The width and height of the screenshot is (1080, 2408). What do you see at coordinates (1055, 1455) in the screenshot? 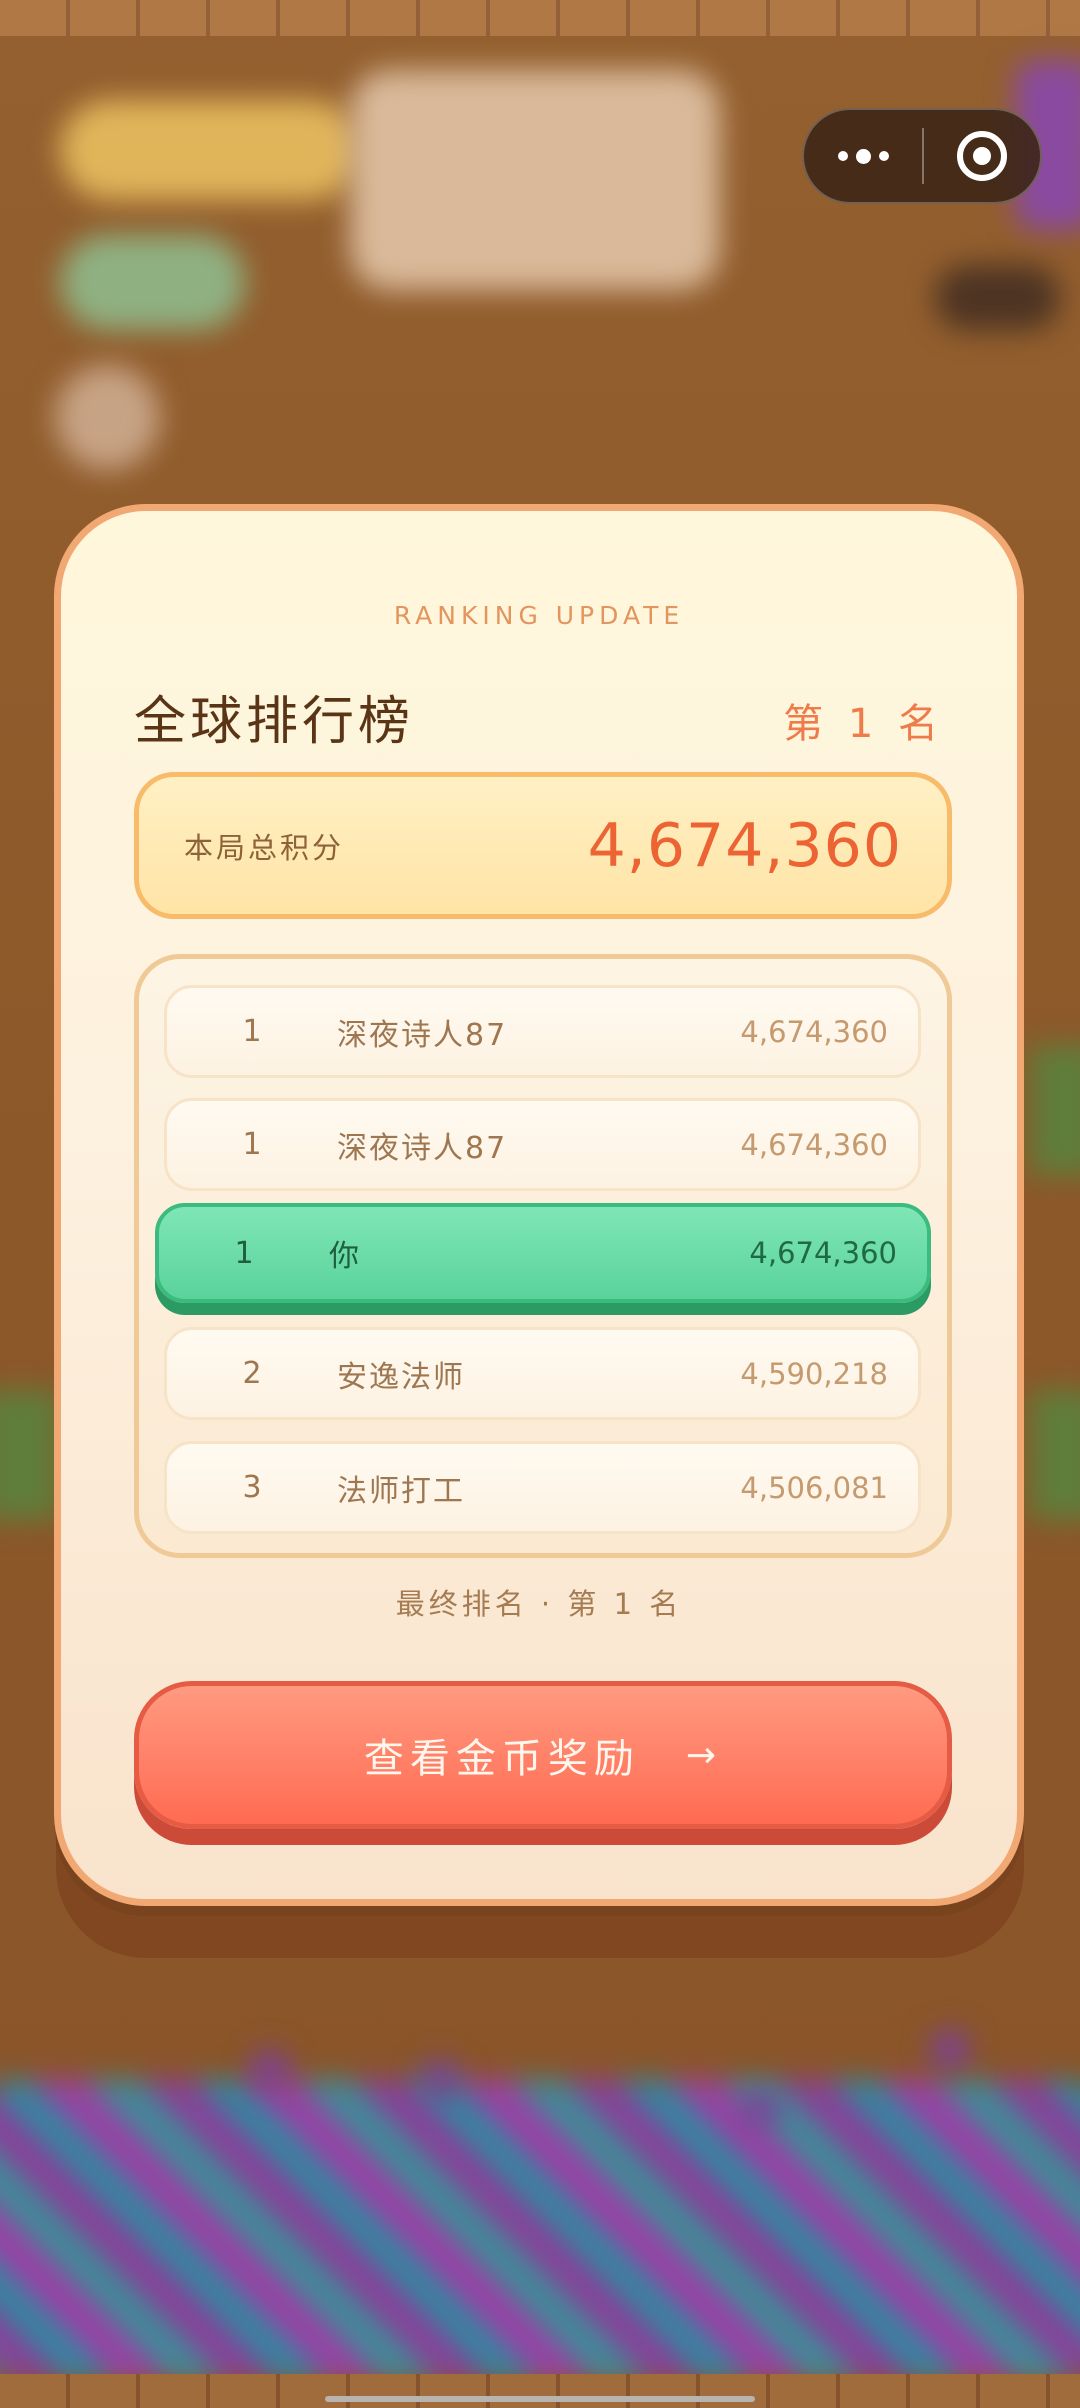
I see `green-block-right-lower` at bounding box center [1055, 1455].